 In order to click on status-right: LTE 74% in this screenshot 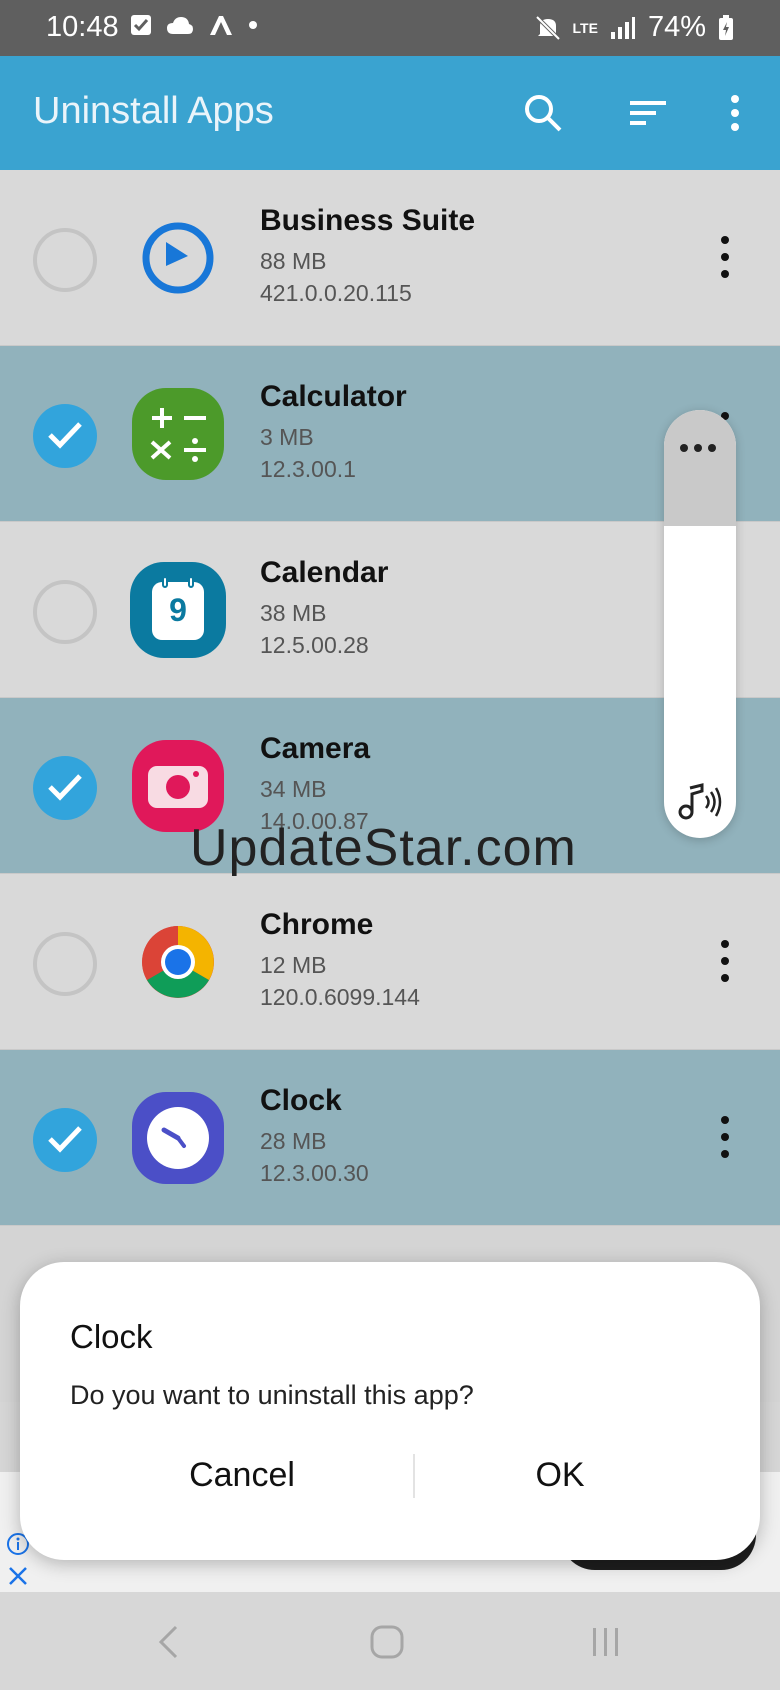, I will do `click(634, 27)`.